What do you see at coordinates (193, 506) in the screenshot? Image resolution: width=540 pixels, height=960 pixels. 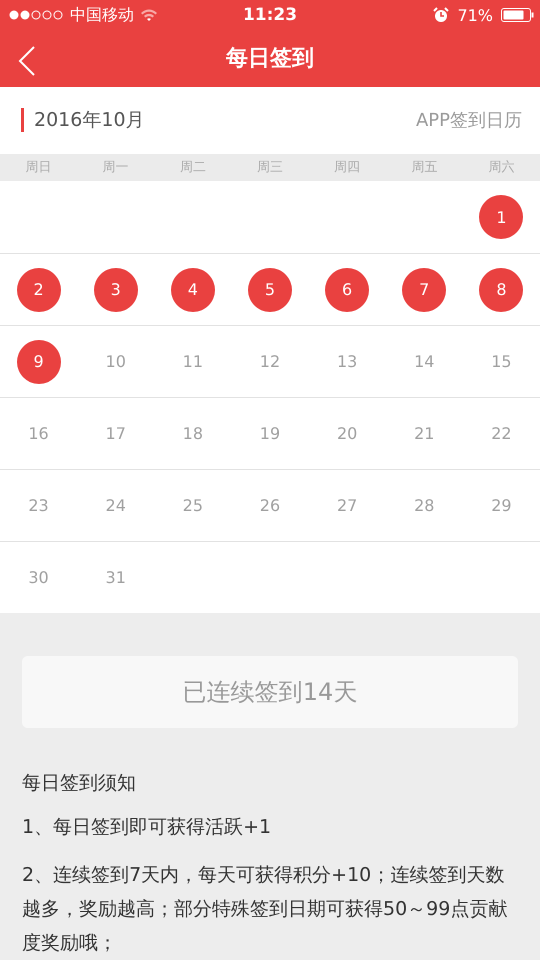 I see `day-number: 25` at bounding box center [193, 506].